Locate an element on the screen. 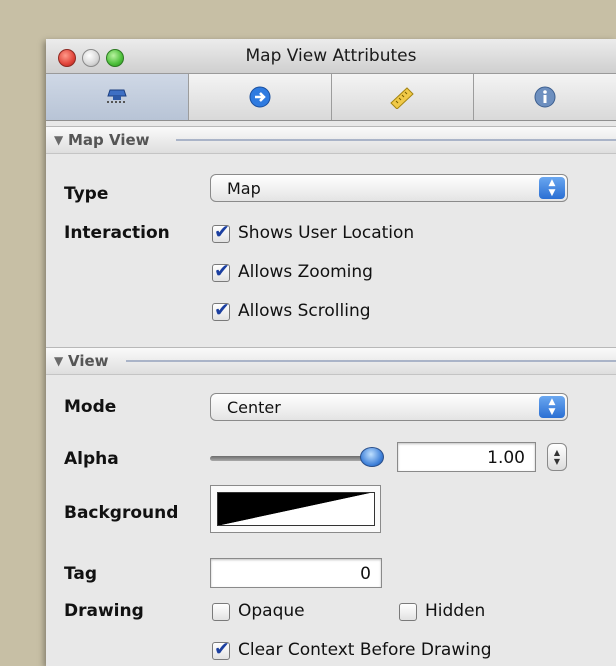 This screenshot has height=666, width=616. section-header-view: ▼ View is located at coordinates (331, 361).